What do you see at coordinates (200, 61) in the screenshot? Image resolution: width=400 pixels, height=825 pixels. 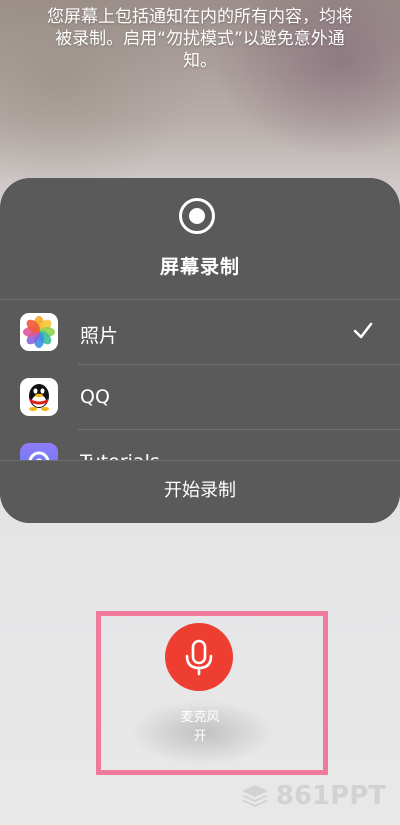 I see `notice-line-3: 知。` at bounding box center [200, 61].